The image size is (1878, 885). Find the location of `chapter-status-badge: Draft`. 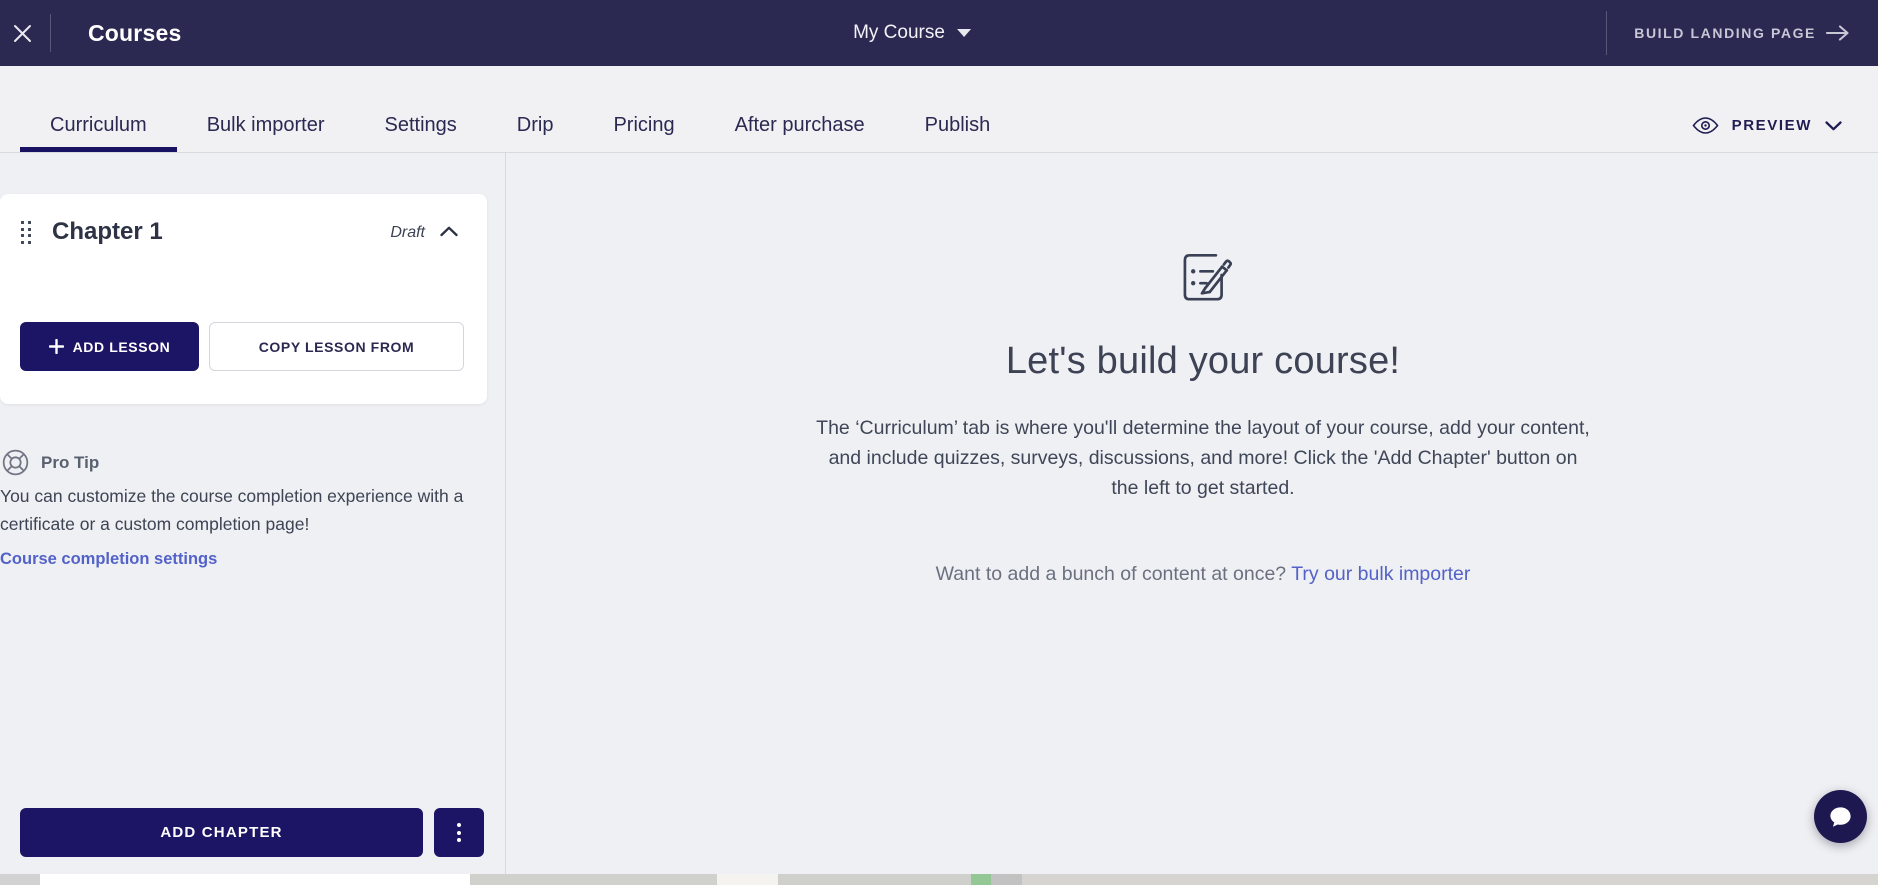

chapter-status-badge: Draft is located at coordinates (407, 232).